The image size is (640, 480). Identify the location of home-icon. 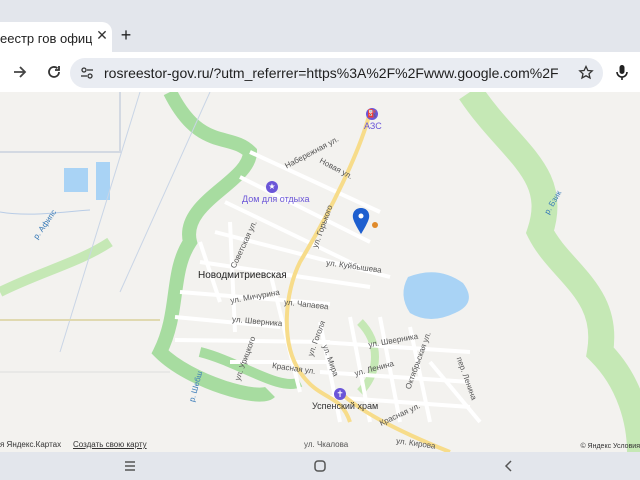
(320, 466).